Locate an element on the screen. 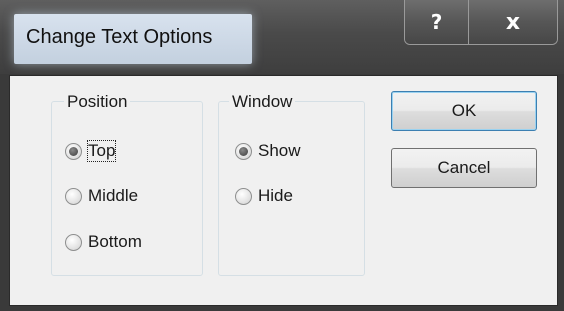 This screenshot has height=311, width=564. radio-show-indicator is located at coordinates (243, 151).